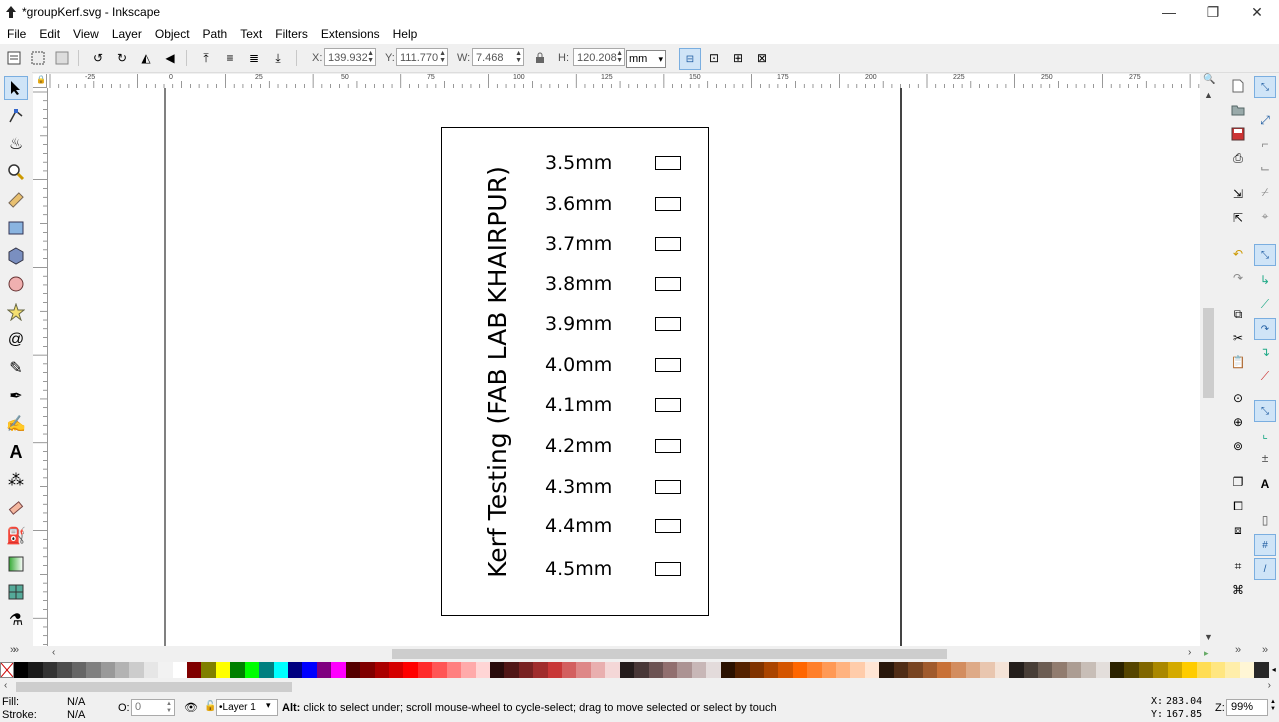  What do you see at coordinates (154, 687) in the screenshot?
I see `palette-scroll-thumb` at bounding box center [154, 687].